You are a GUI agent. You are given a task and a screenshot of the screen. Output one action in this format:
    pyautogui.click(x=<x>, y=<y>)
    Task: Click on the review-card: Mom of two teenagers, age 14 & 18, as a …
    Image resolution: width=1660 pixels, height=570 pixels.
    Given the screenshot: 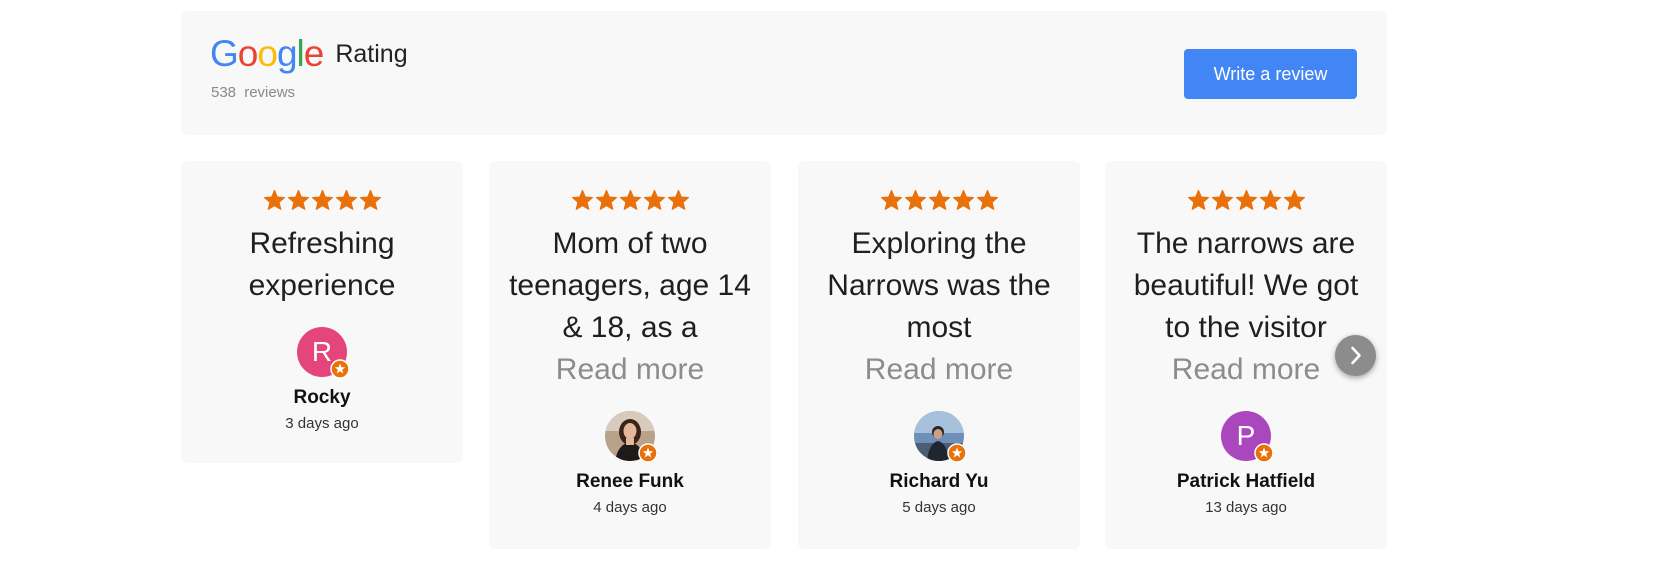 What is the action you would take?
    pyautogui.click(x=630, y=355)
    